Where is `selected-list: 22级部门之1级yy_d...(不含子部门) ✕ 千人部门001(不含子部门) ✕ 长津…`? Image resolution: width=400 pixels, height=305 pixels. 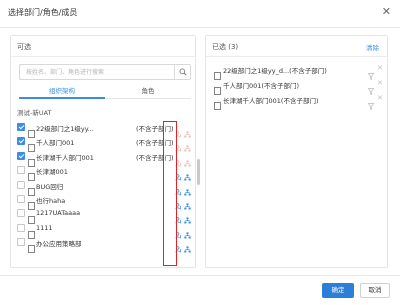
selected-list: 22级部门之1级yy_d...(不含子部门) ✕ 千人部门001(不含子部门) ✕ 长津… is located at coordinates (298, 86).